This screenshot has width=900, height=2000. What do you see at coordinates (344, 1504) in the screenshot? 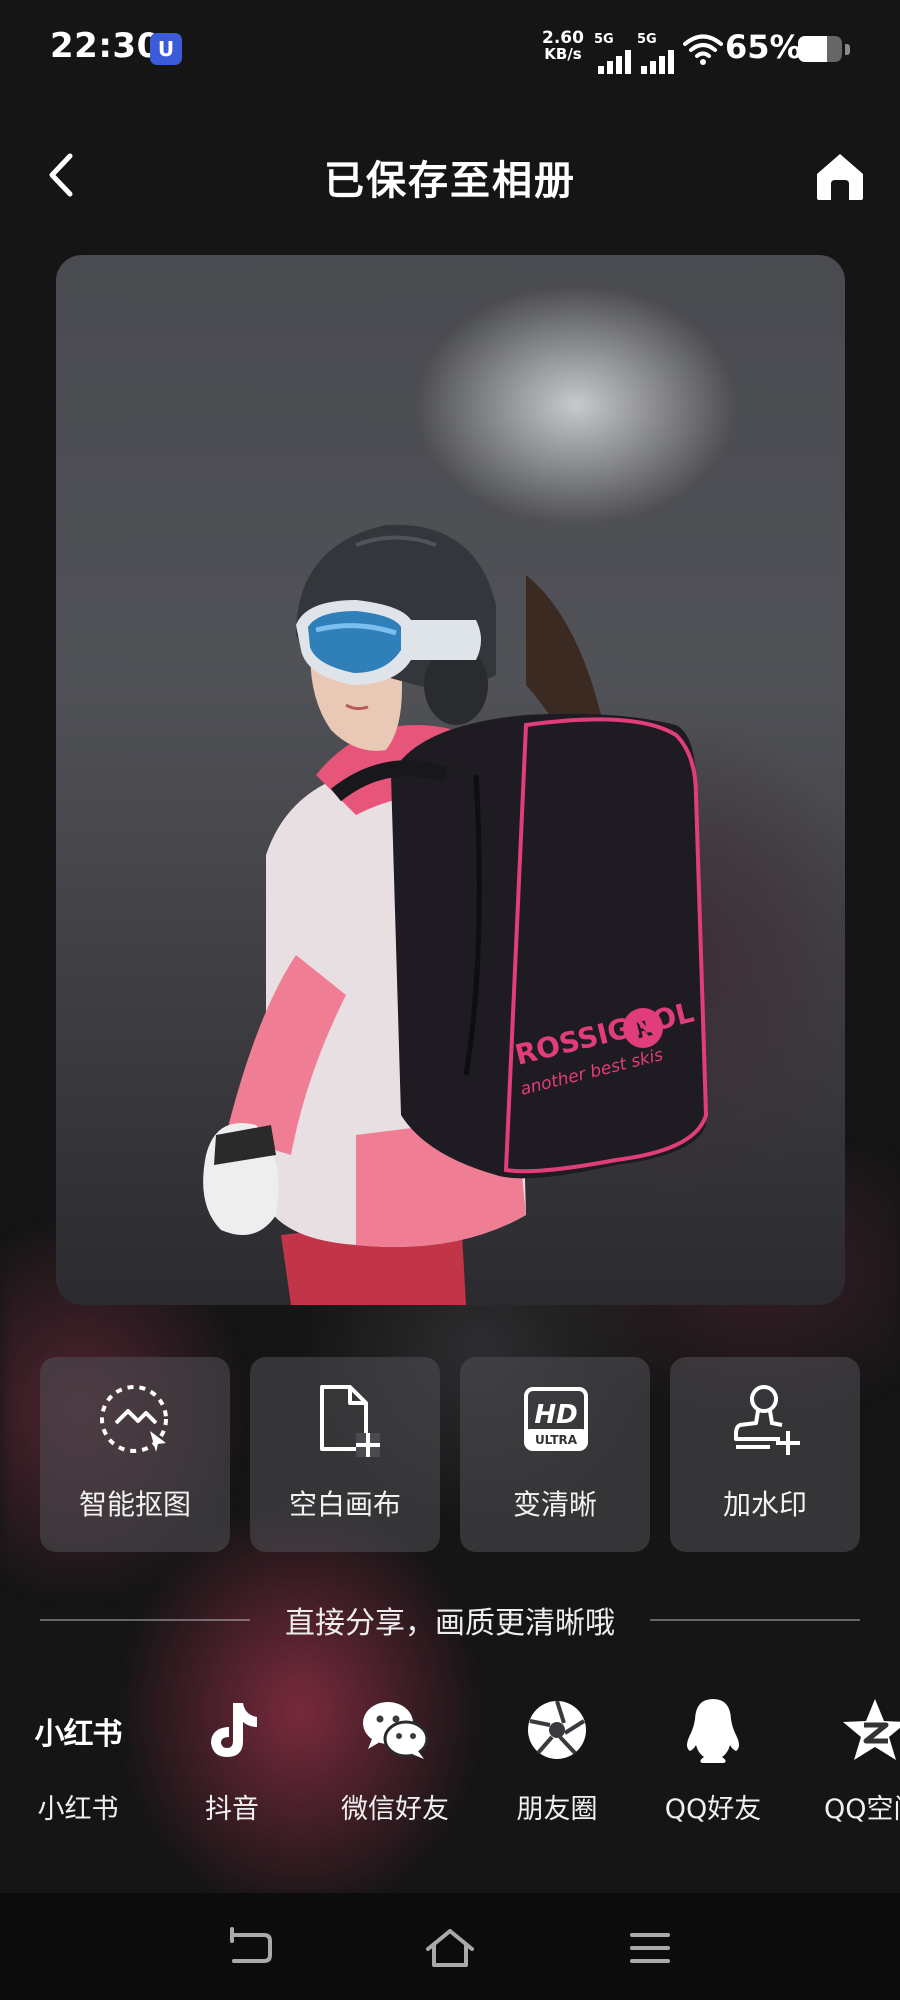
I see `tool-label: 空白画布` at bounding box center [344, 1504].